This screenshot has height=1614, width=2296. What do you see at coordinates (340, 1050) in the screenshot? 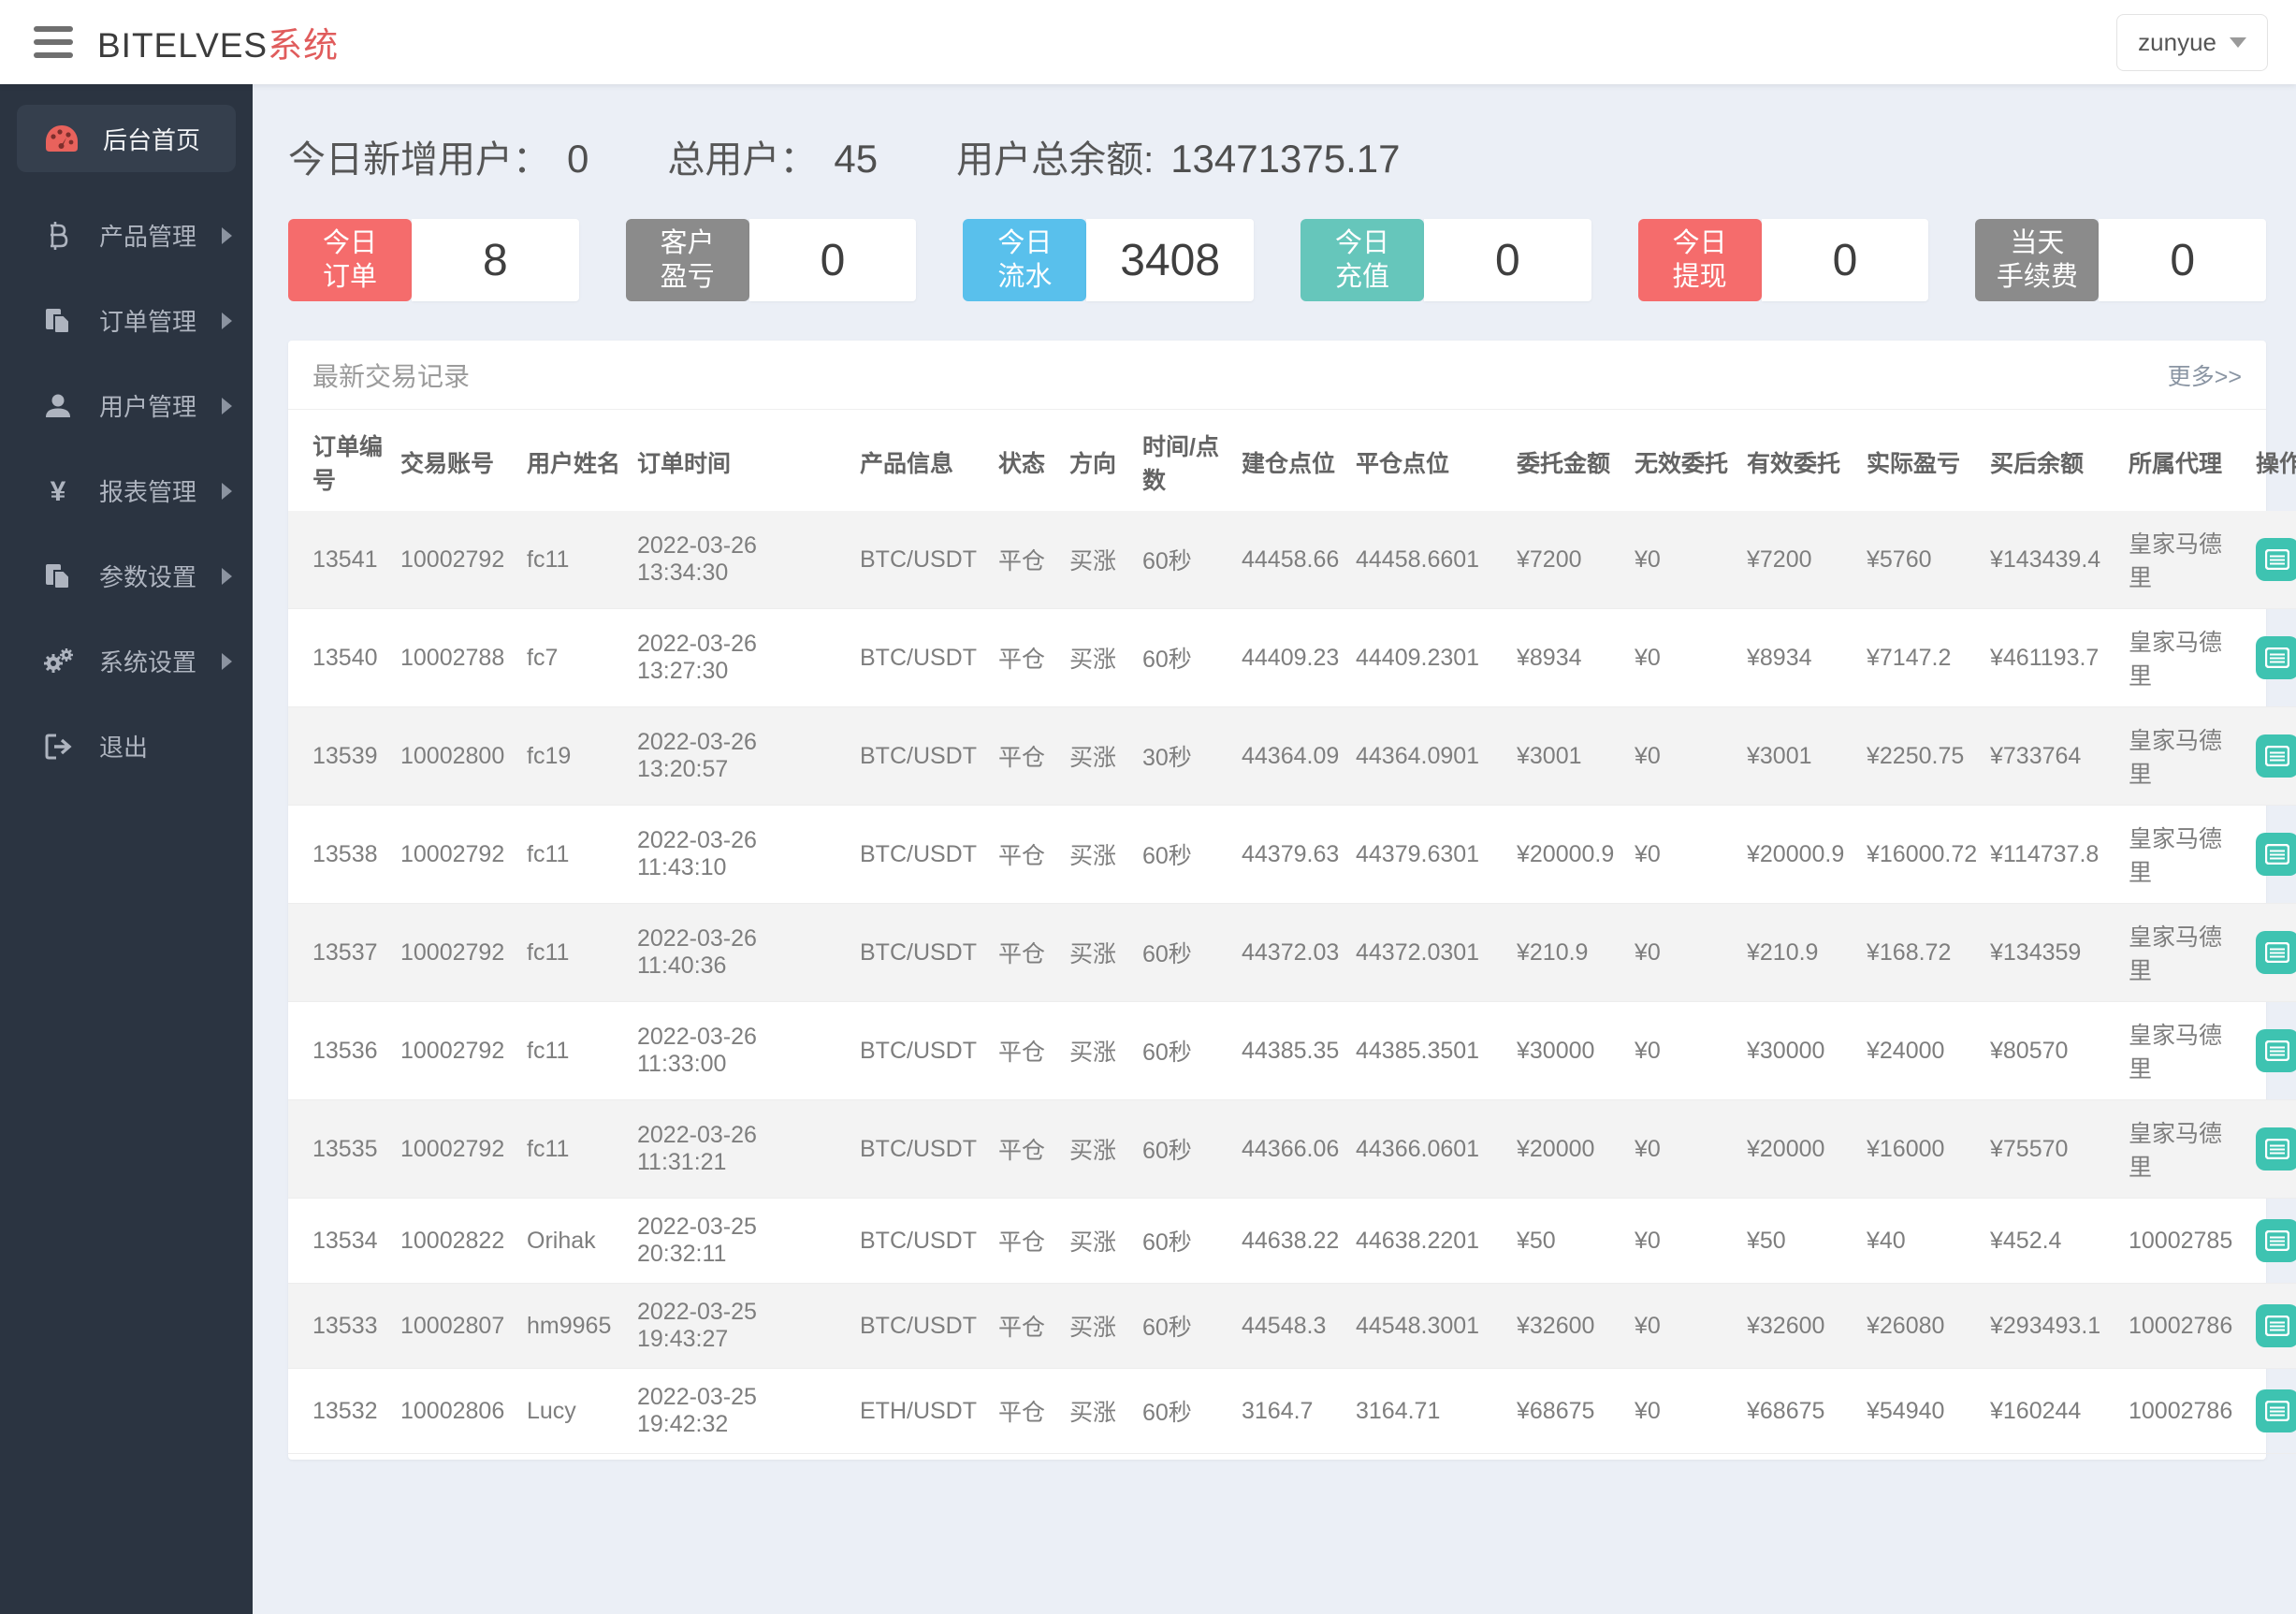
I see `cell-order-id: 13536` at bounding box center [340, 1050].